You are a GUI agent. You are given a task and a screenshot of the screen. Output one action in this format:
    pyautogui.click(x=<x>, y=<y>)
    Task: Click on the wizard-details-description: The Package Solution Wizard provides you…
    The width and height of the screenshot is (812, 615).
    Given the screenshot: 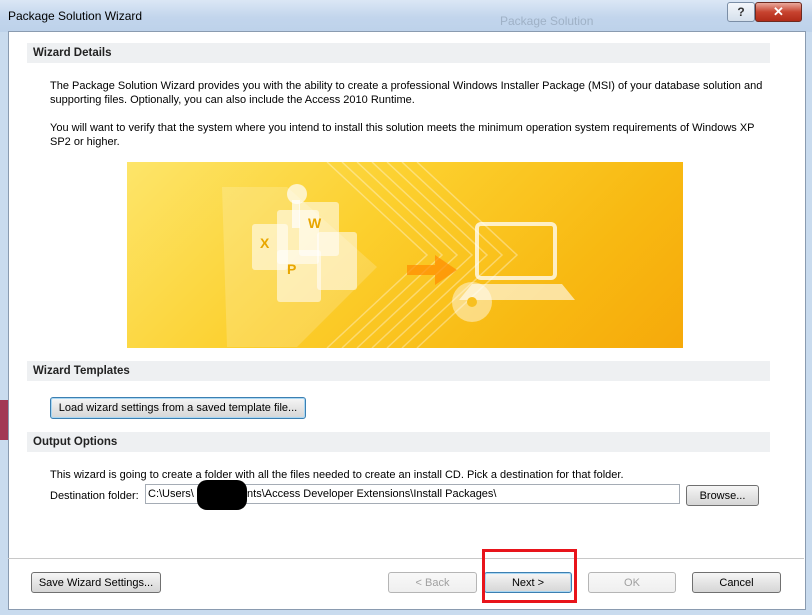 What is the action you would take?
    pyautogui.click(x=410, y=93)
    